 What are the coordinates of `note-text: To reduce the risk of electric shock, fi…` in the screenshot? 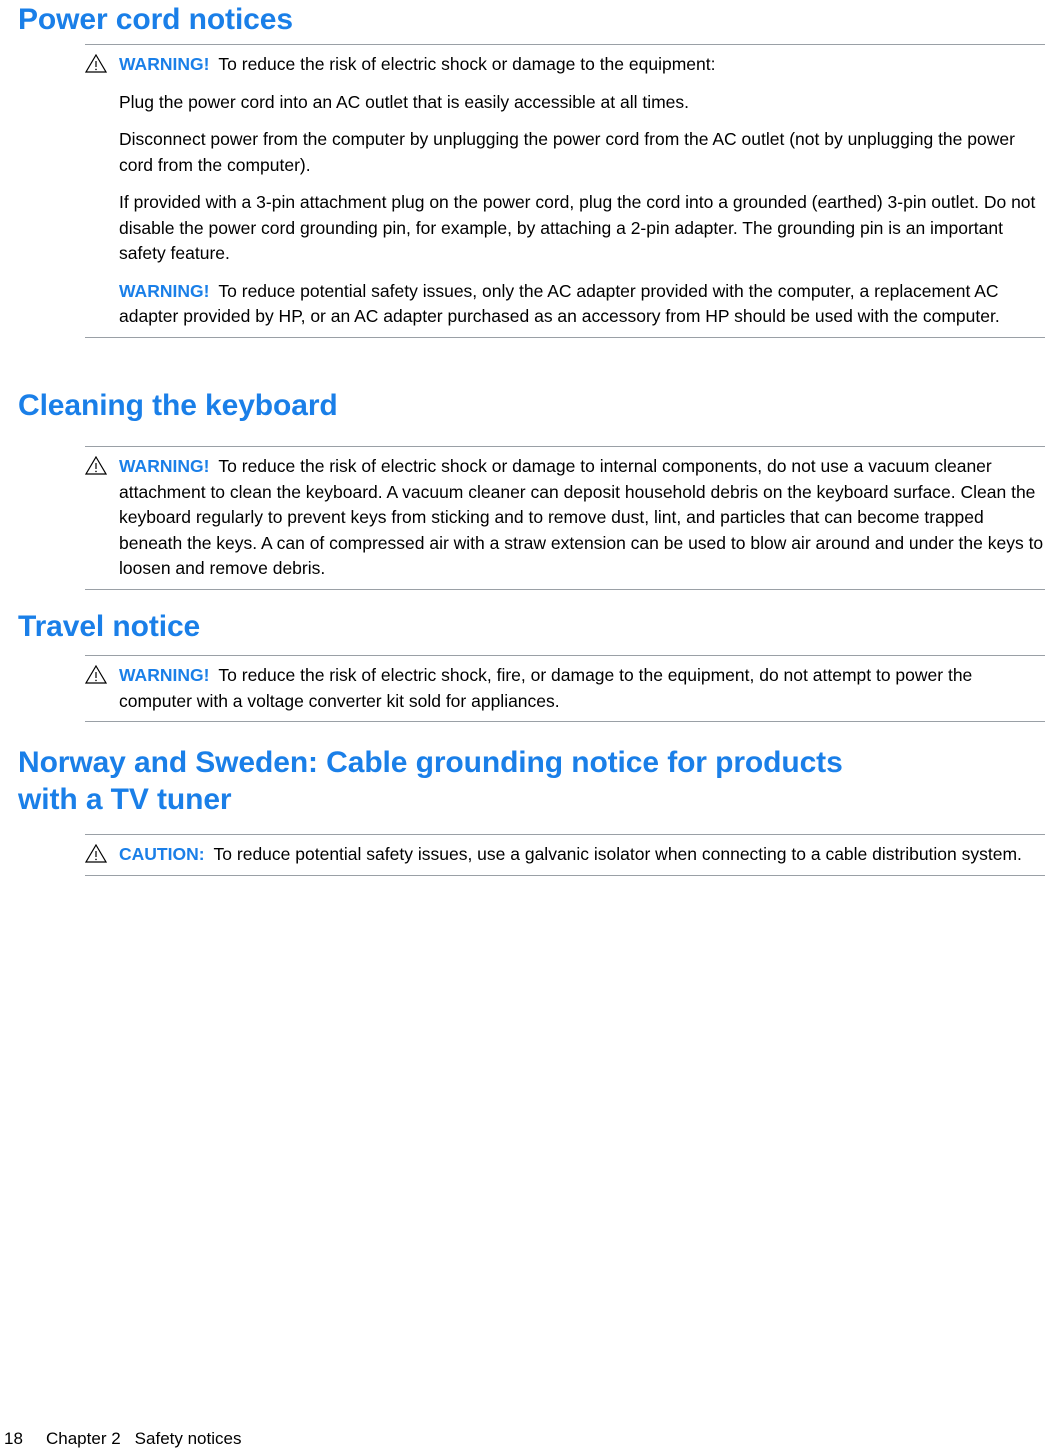 It's located at (546, 688).